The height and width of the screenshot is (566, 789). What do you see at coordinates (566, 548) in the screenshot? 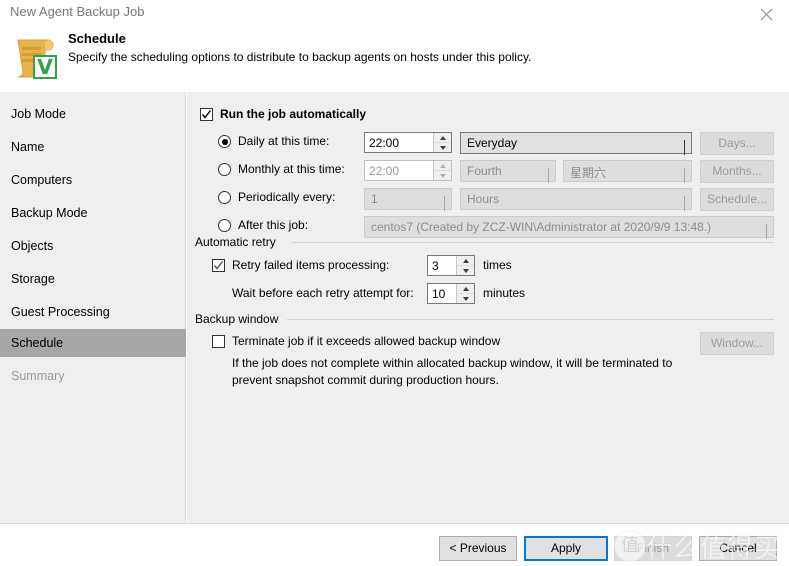
I see `apply-button: Apply` at bounding box center [566, 548].